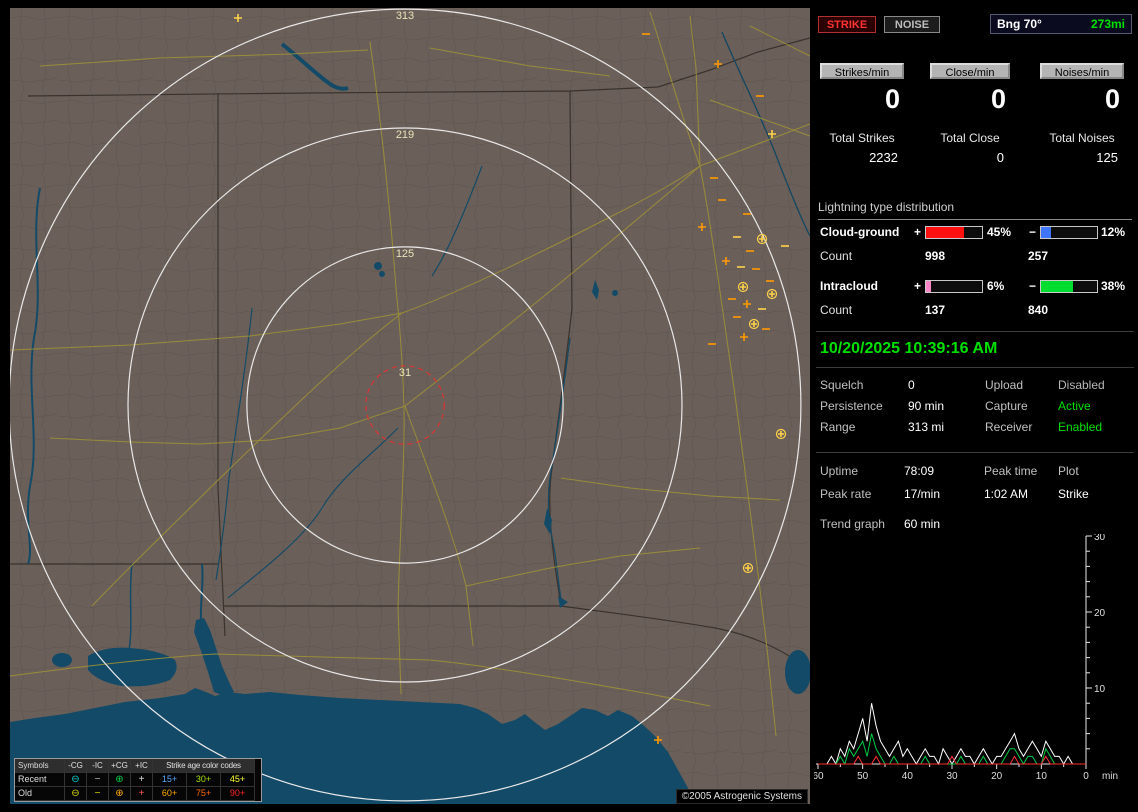 This screenshot has height=812, width=1138. What do you see at coordinates (975, 210) in the screenshot?
I see `distribution-title: Lightning type distribution` at bounding box center [975, 210].